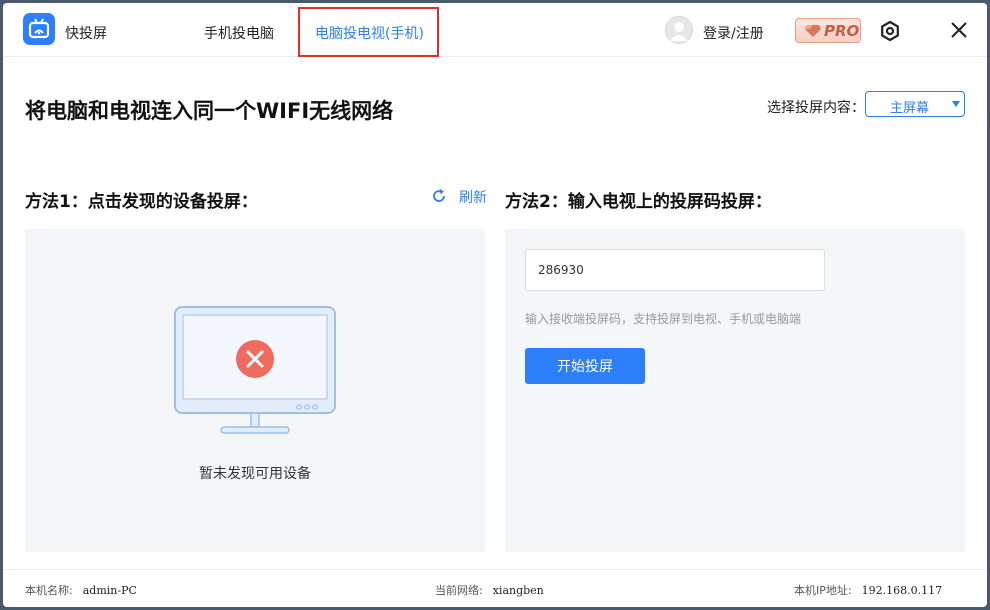 The width and height of the screenshot is (990, 610). What do you see at coordinates (86, 34) in the screenshot?
I see `app-name: 快投屏` at bounding box center [86, 34].